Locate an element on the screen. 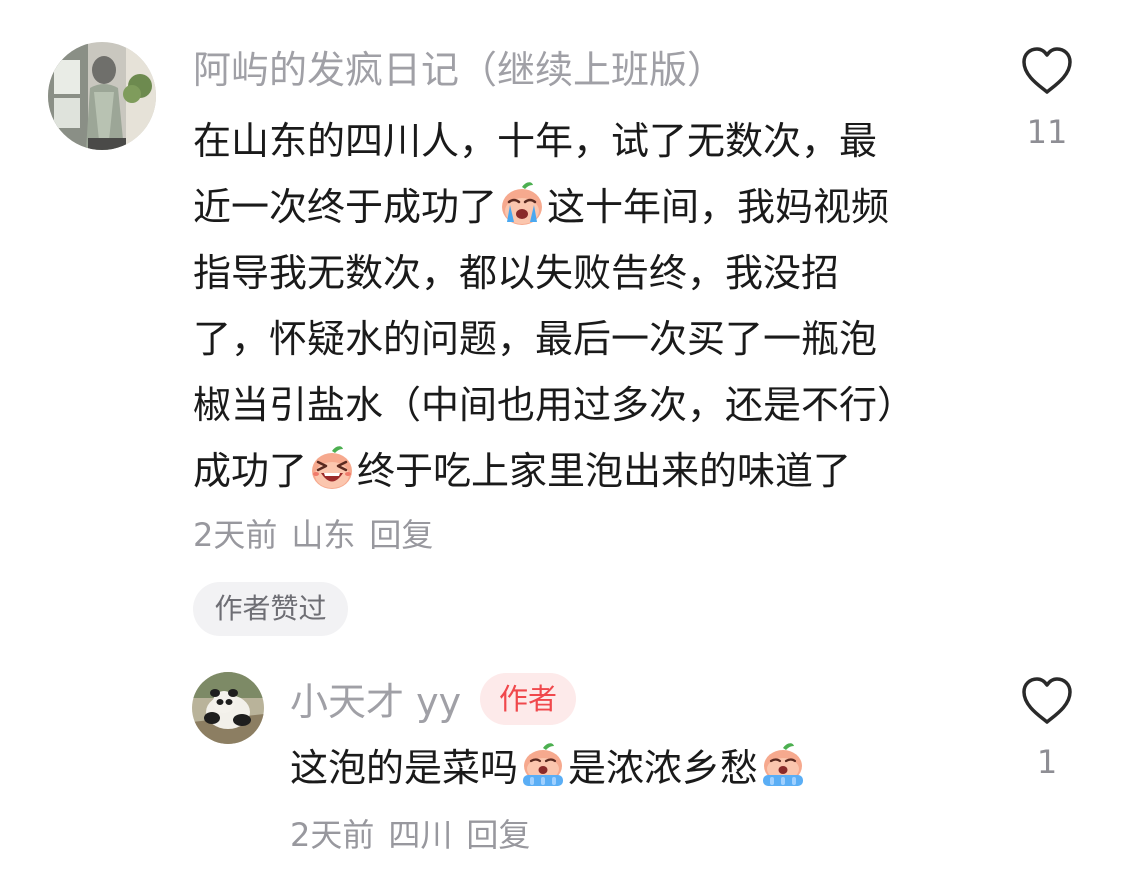  username: 小天才 yy is located at coordinates (375, 702).